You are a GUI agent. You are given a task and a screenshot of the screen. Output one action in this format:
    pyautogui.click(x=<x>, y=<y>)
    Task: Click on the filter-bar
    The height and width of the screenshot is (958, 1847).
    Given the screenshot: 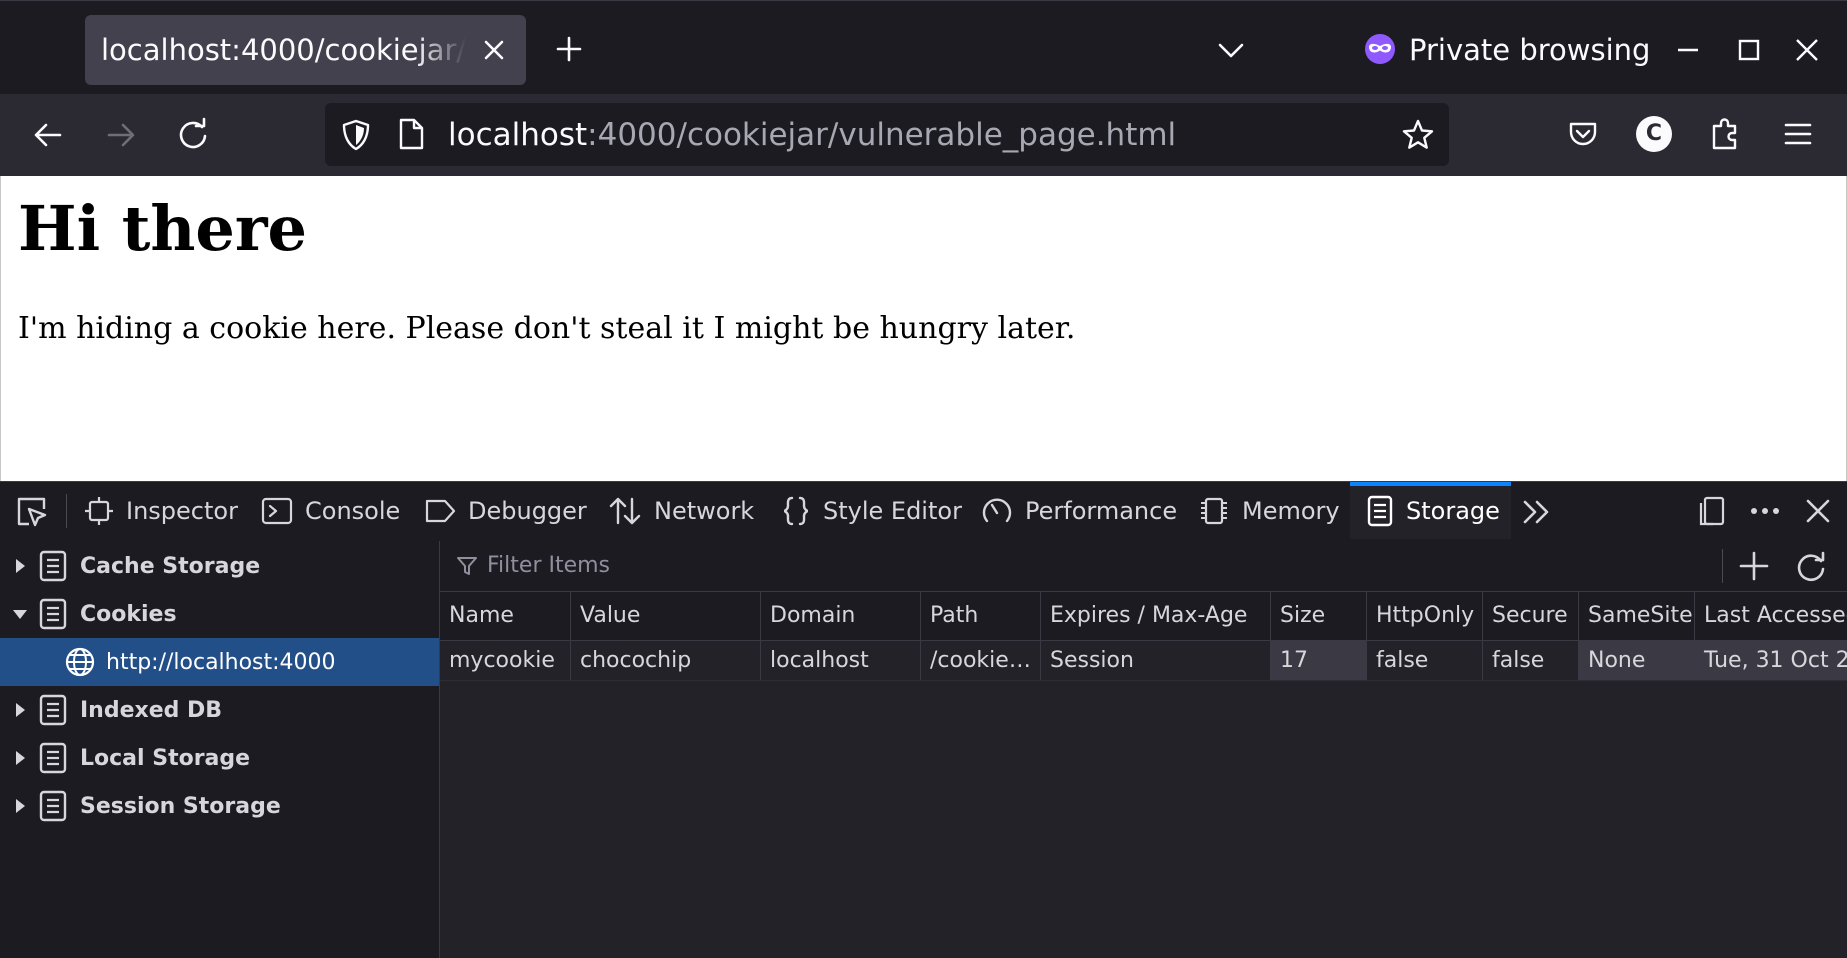 What is the action you would take?
    pyautogui.click(x=1143, y=566)
    